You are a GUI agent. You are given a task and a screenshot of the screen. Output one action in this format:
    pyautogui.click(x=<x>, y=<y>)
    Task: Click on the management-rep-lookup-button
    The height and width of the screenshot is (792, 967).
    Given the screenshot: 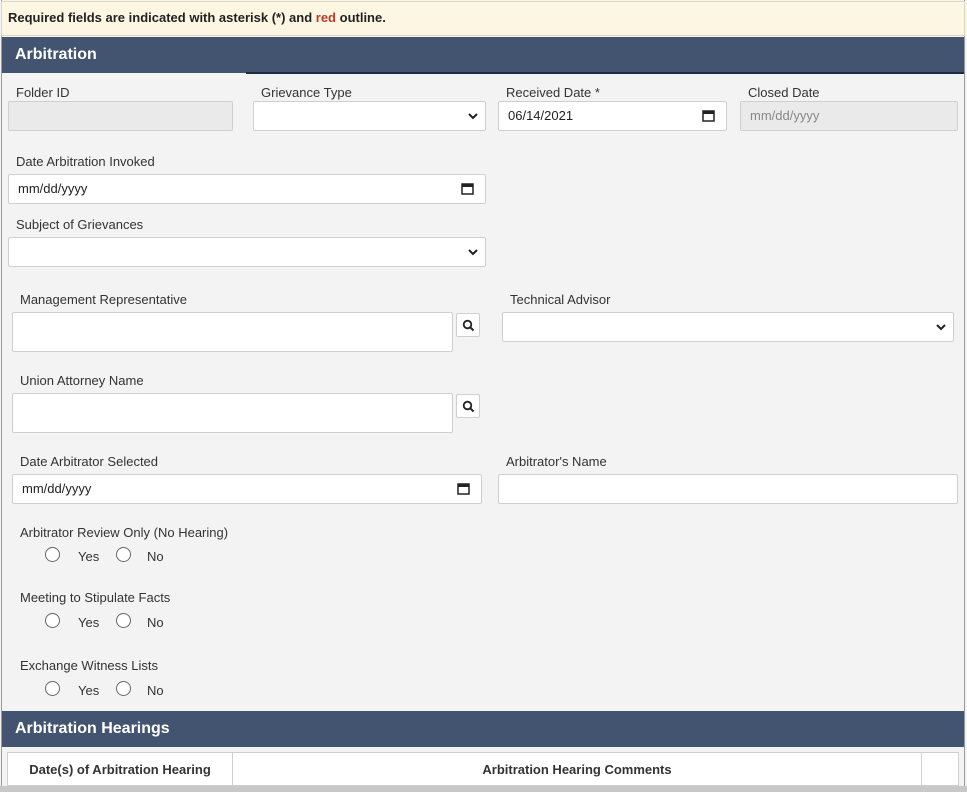 What is the action you would take?
    pyautogui.click(x=468, y=325)
    